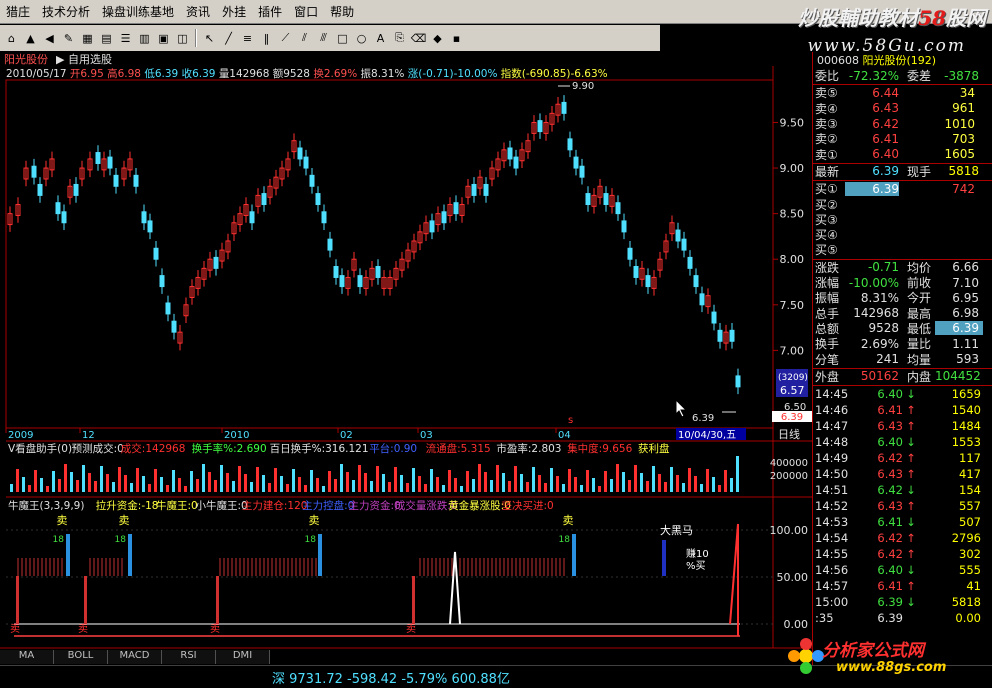 The width and height of the screenshot is (992, 688). What do you see at coordinates (902, 298) in the screenshot?
I see `stat-row: 振幅 8.31% 今开 6.95` at bounding box center [902, 298].